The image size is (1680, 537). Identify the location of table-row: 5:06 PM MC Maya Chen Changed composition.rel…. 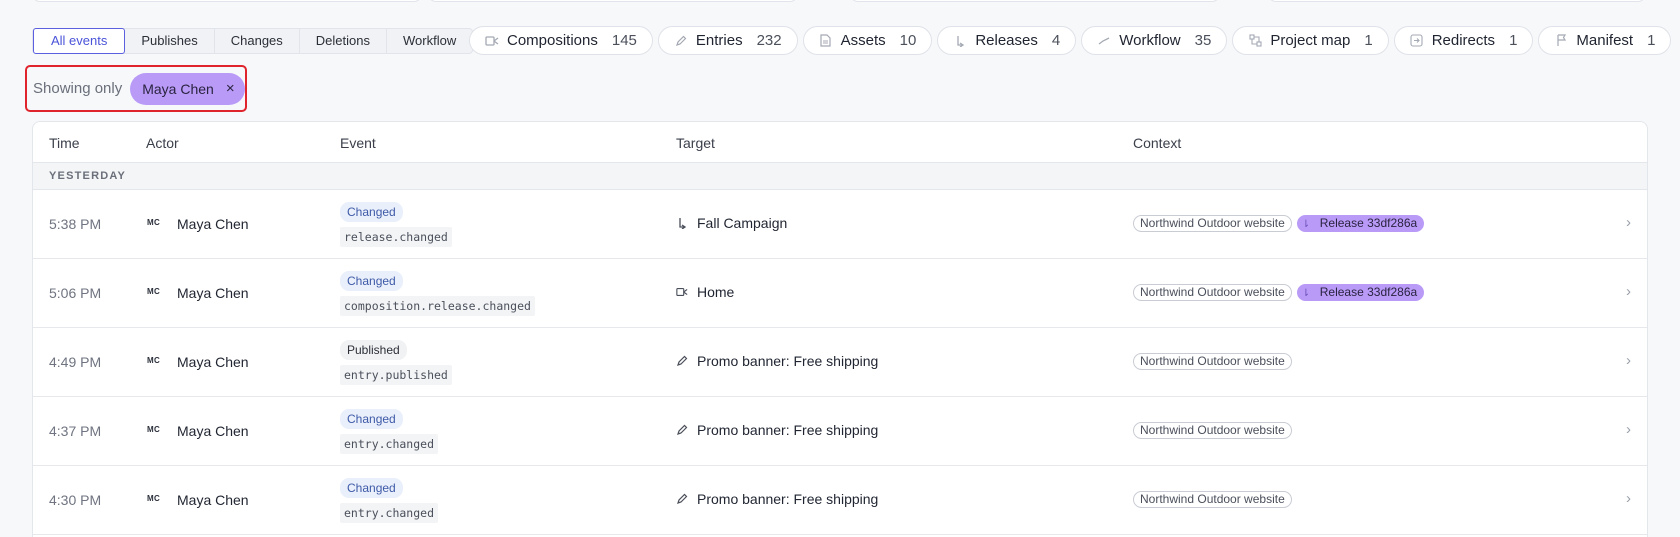
(840, 293).